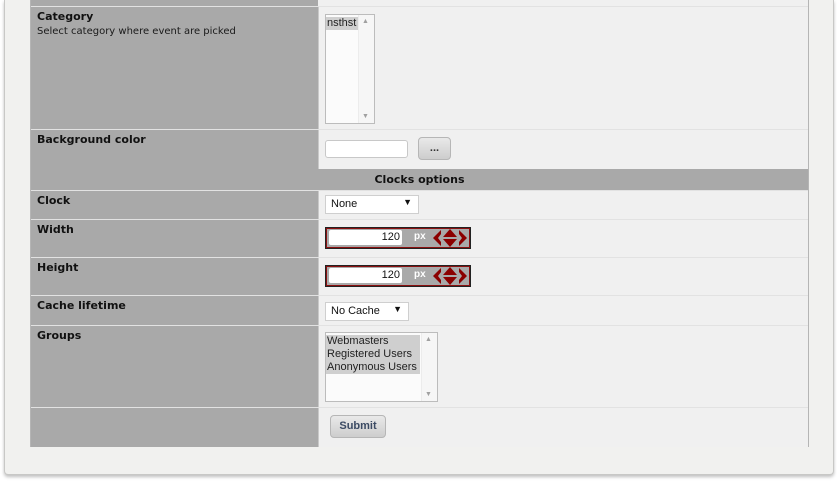 This screenshot has width=837, height=481. Describe the element at coordinates (54, 200) in the screenshot. I see `clock-label: Clock` at that location.